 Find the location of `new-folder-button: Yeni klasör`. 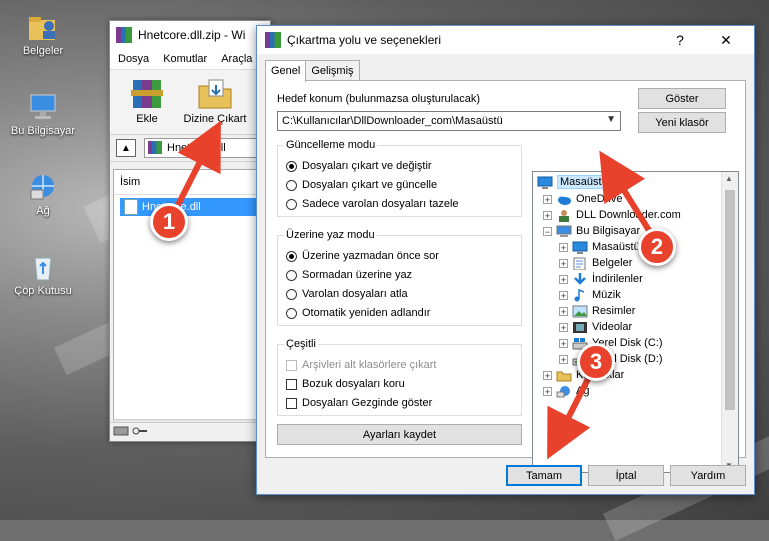

new-folder-button: Yeni klasör is located at coordinates (682, 122).